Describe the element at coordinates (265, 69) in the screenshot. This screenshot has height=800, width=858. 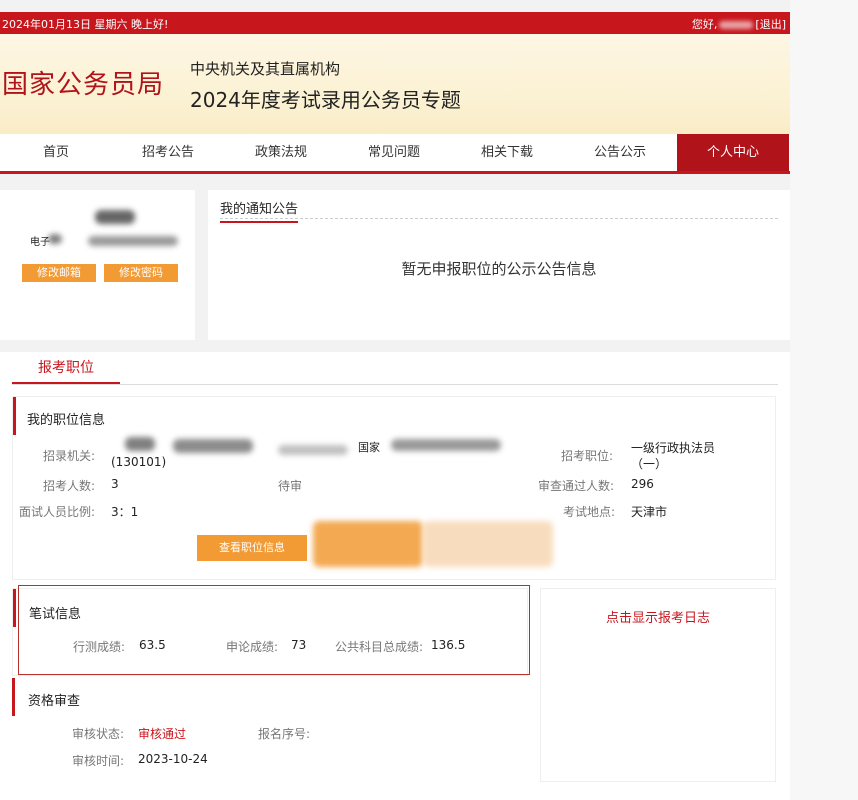
I see `banner-subtitle: 中央机关及其直属机构` at that location.